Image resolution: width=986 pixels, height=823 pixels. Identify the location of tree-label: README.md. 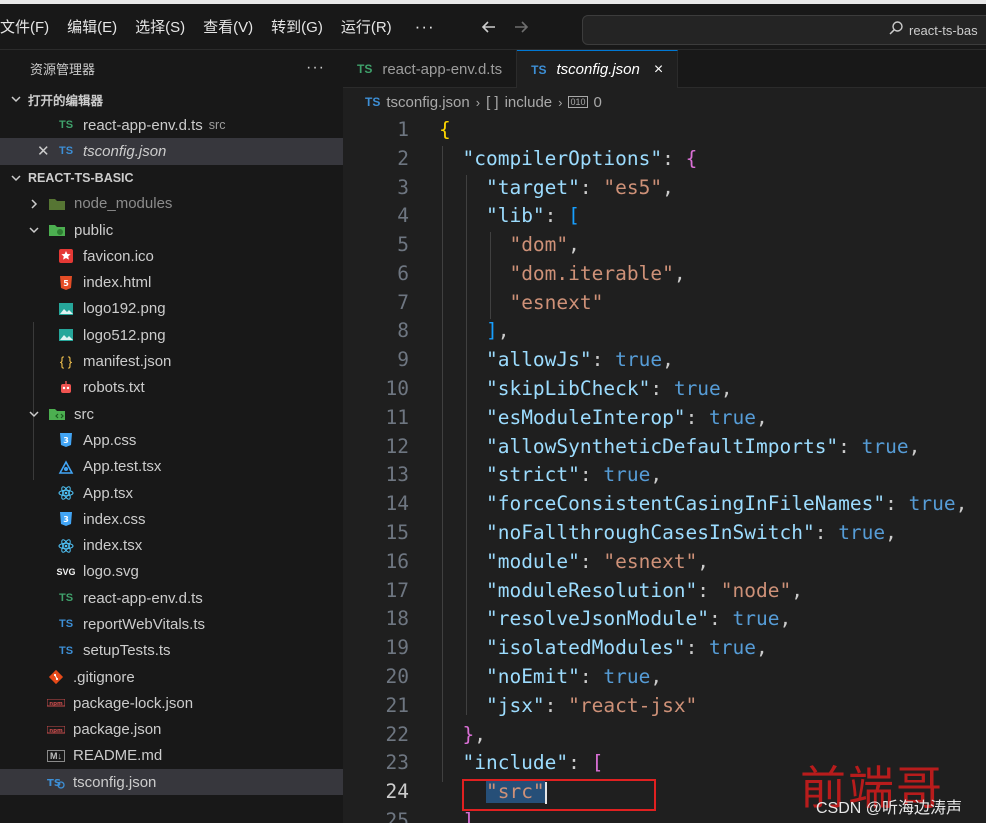
(118, 756).